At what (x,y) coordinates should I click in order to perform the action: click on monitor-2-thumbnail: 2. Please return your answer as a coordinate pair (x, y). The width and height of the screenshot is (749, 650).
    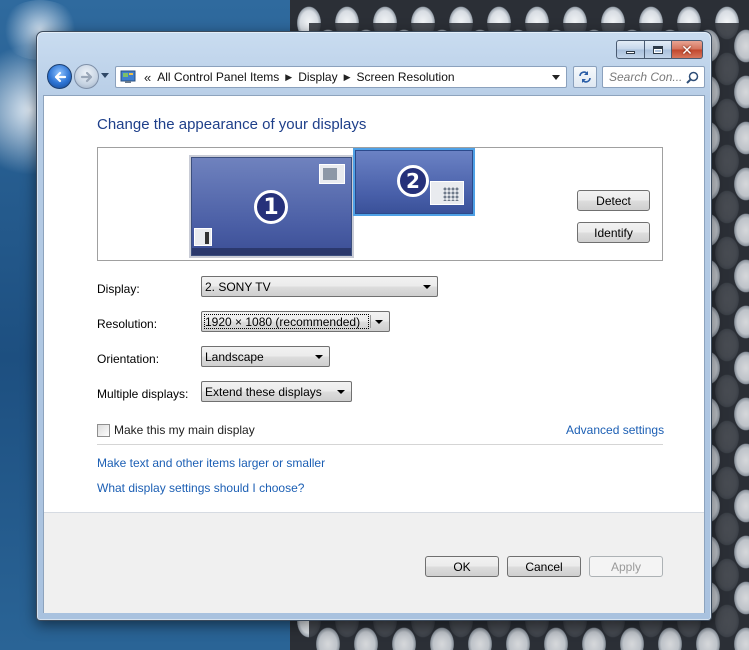
    Looking at the image, I should click on (414, 182).